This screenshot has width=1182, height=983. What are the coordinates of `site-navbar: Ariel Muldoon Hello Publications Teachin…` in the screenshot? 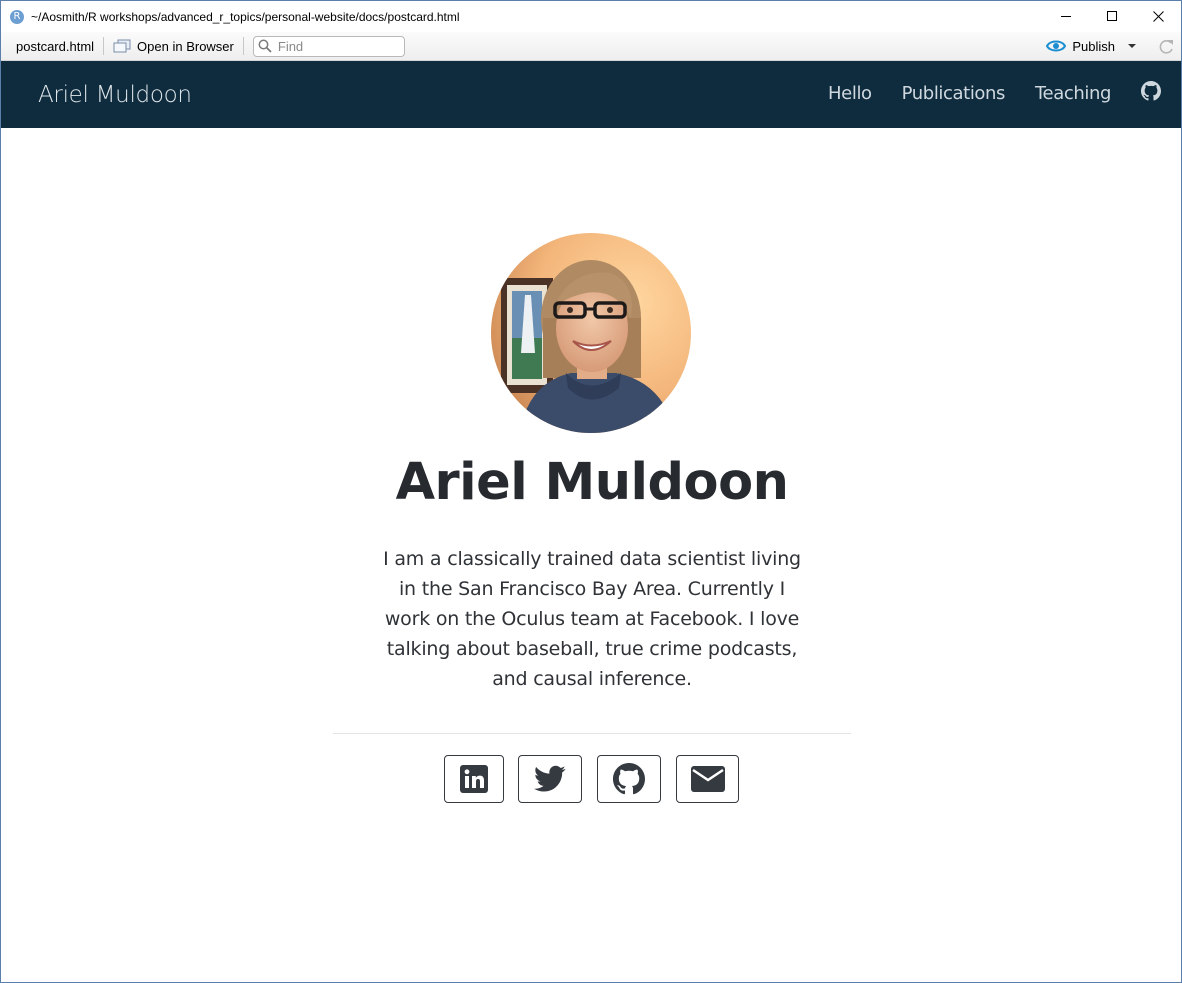 It's located at (591, 94).